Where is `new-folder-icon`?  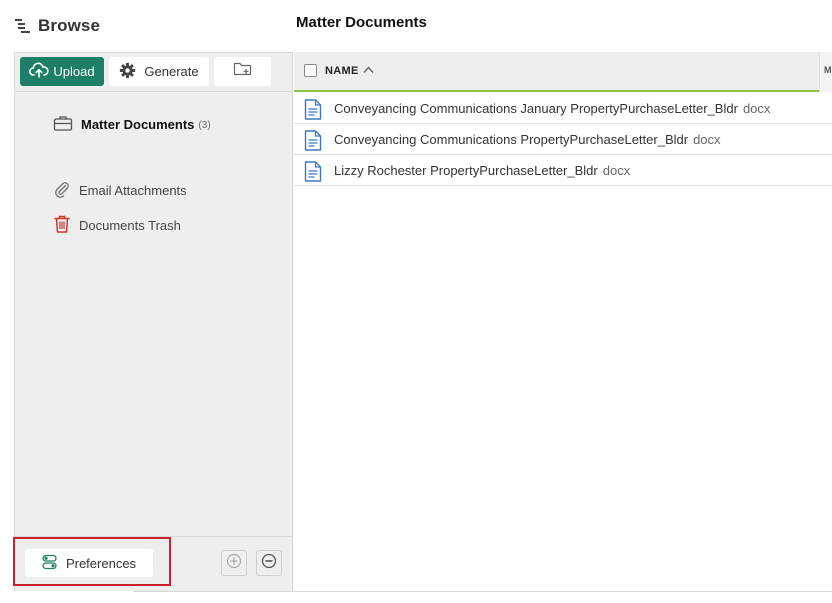
new-folder-icon is located at coordinates (243, 71).